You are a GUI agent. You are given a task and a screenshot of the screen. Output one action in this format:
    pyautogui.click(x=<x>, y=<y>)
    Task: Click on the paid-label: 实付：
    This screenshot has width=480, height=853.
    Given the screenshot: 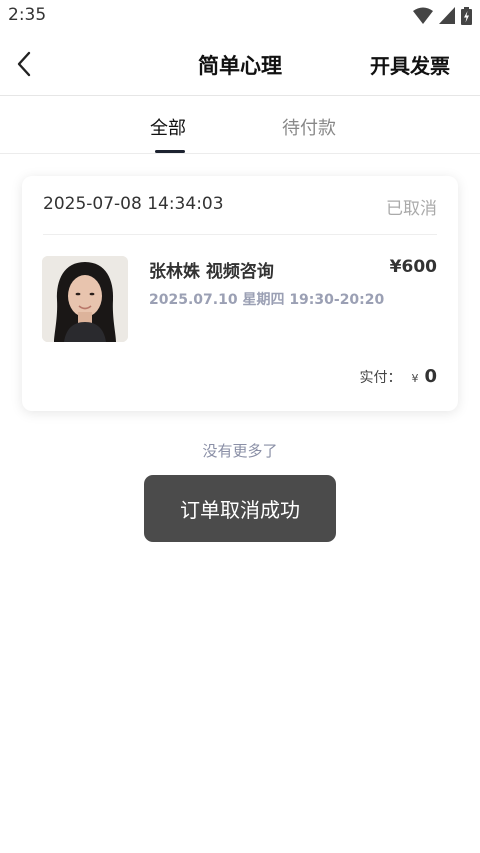 What is the action you would take?
    pyautogui.click(x=380, y=378)
    